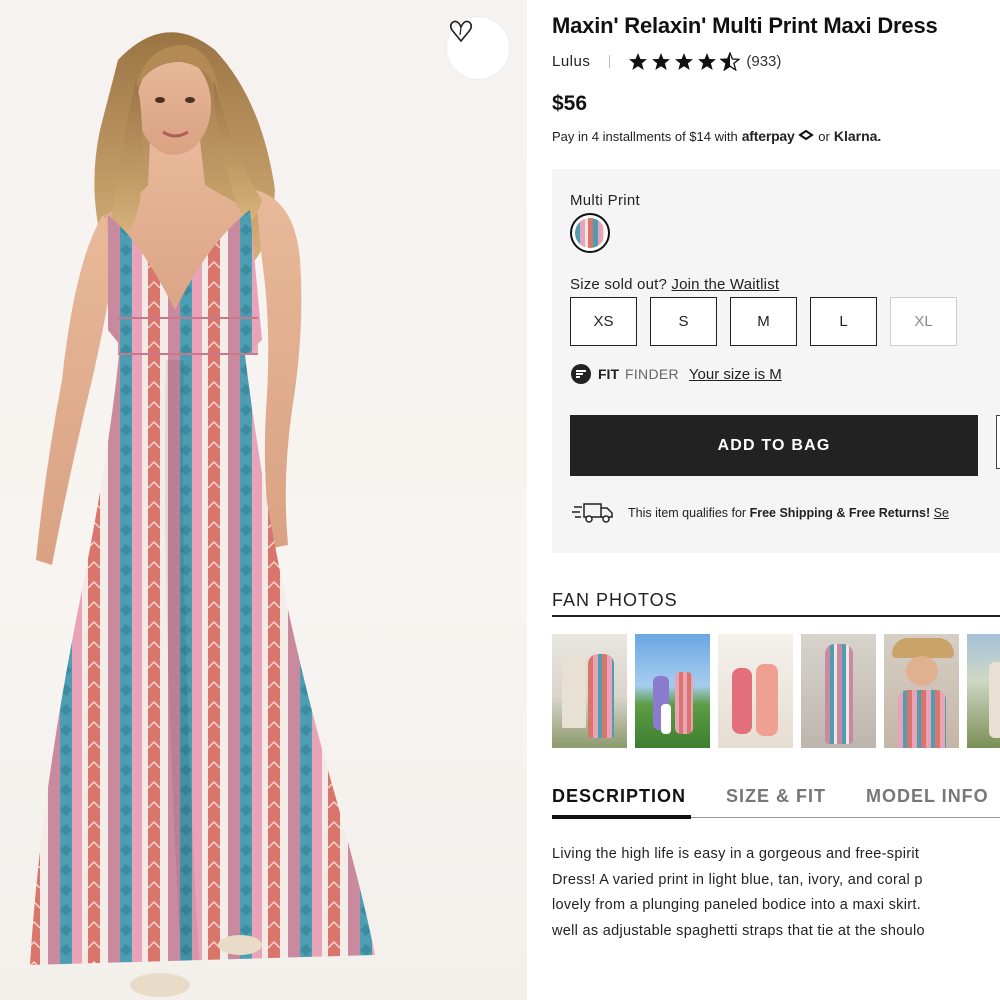  What do you see at coordinates (619, 796) in the screenshot?
I see `tab-description: DESCRIPTION` at bounding box center [619, 796].